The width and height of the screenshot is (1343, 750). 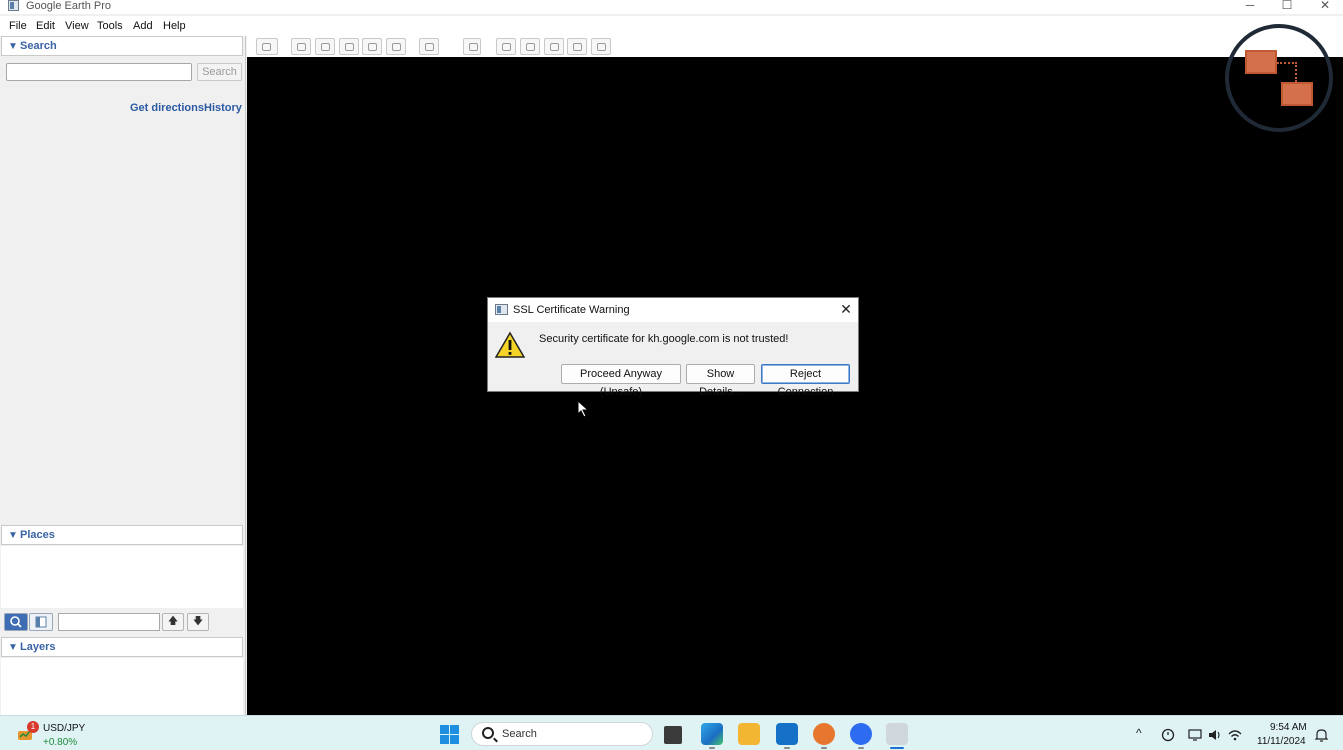 What do you see at coordinates (18, 26) in the screenshot?
I see `menu-file: File` at bounding box center [18, 26].